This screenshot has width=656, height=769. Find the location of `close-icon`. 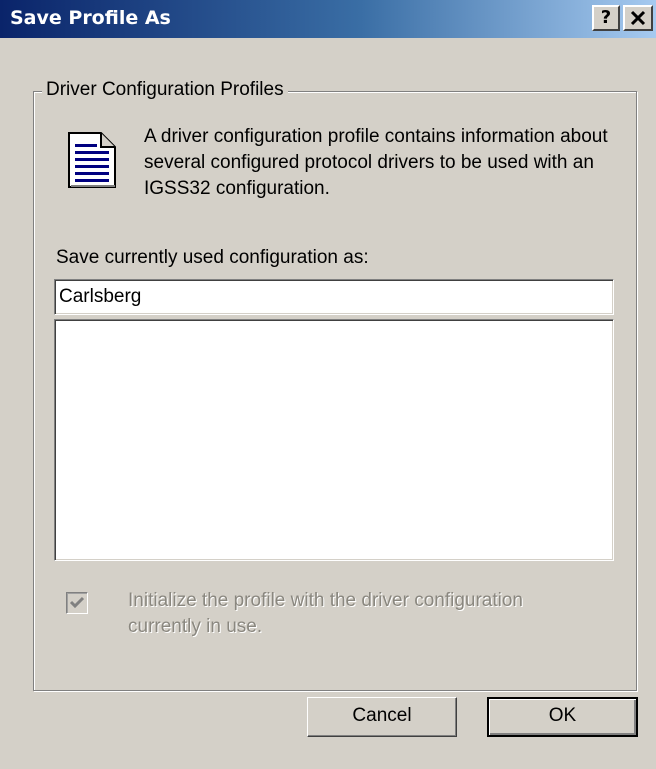

close-icon is located at coordinates (638, 18).